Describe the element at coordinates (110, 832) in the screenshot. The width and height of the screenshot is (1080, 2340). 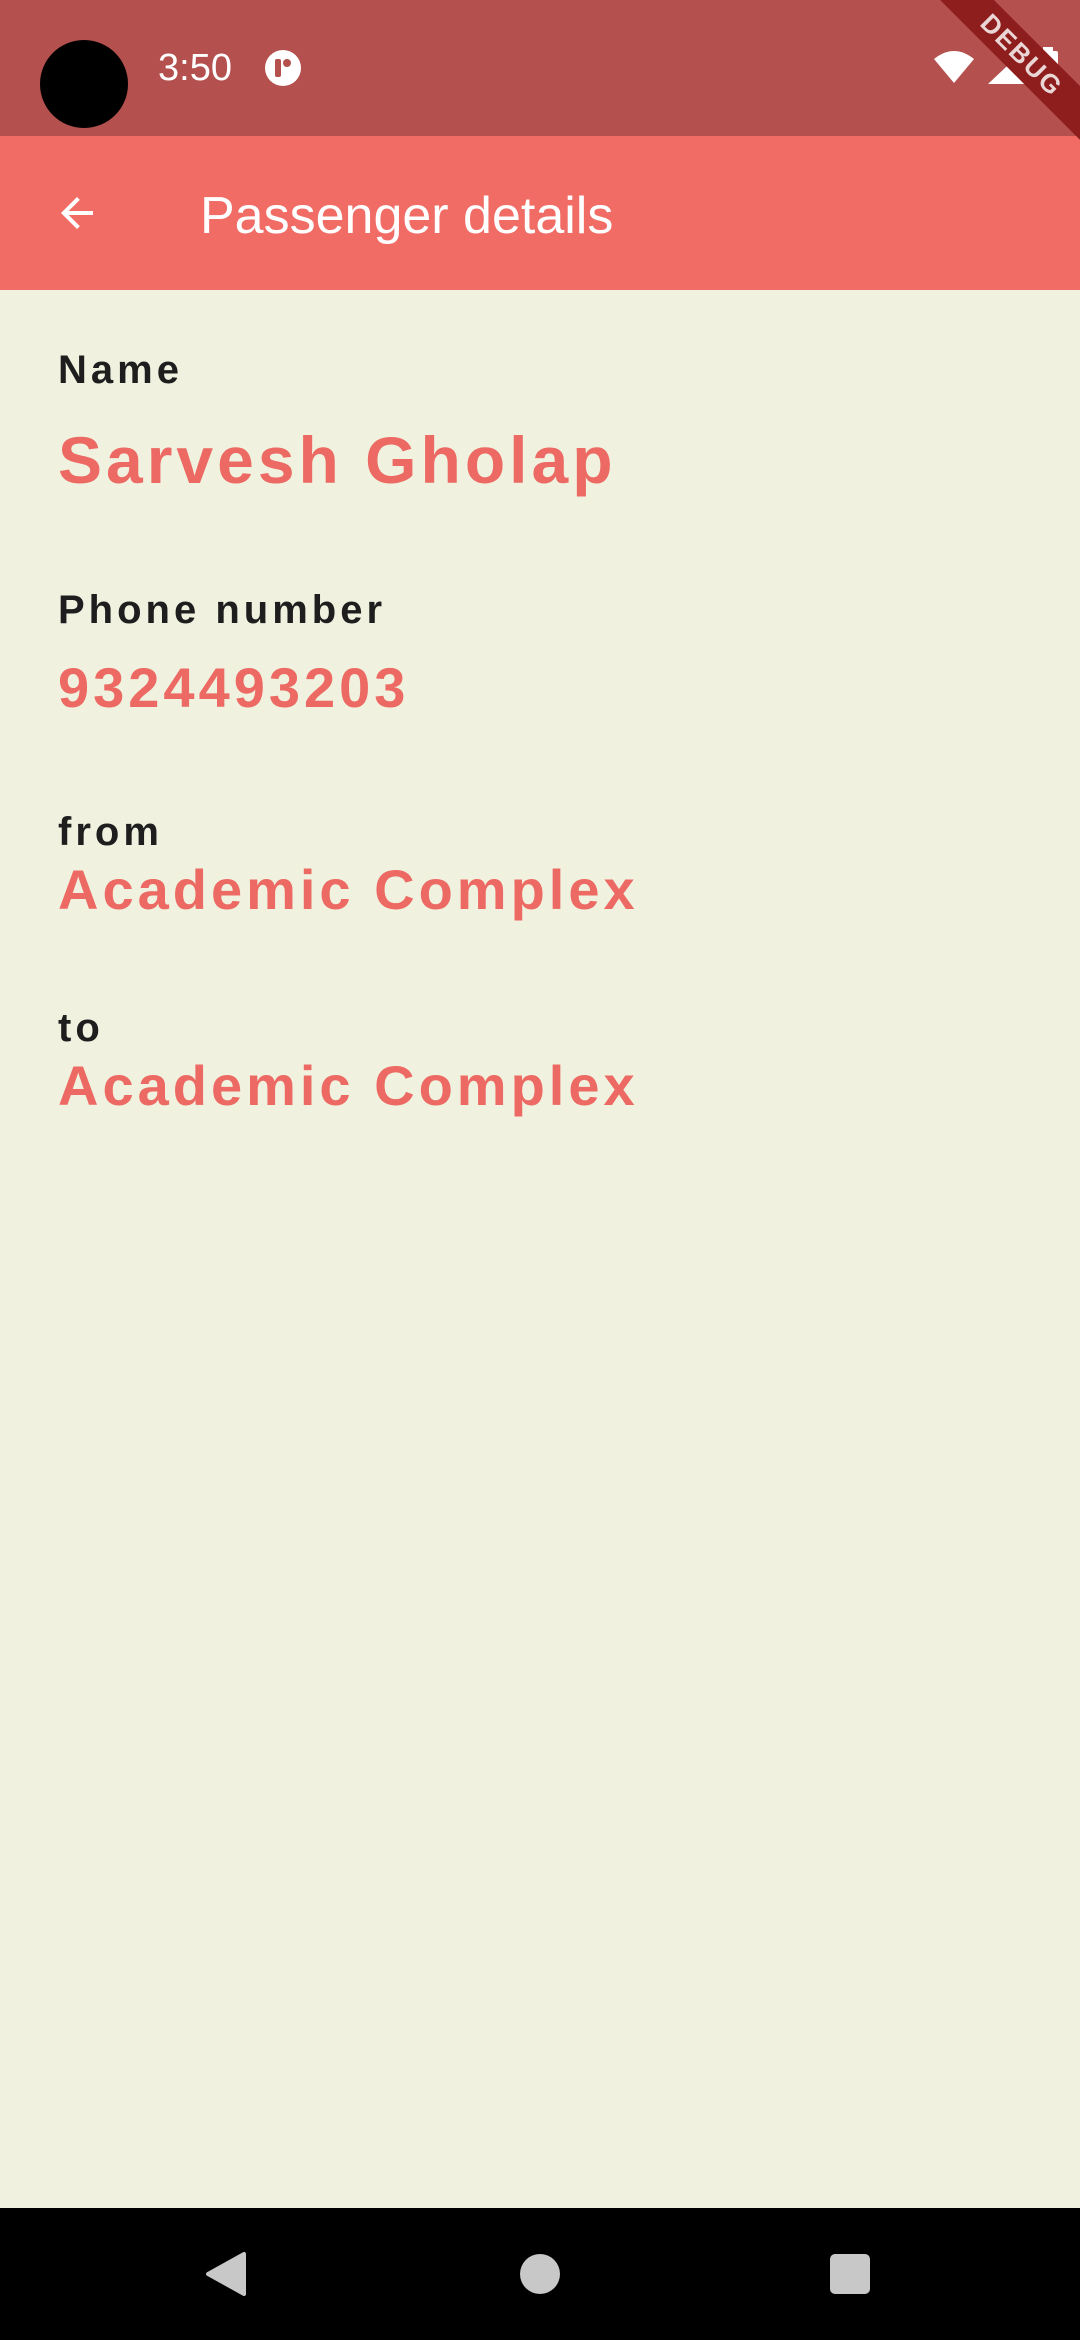
I see `from-label: from` at that location.